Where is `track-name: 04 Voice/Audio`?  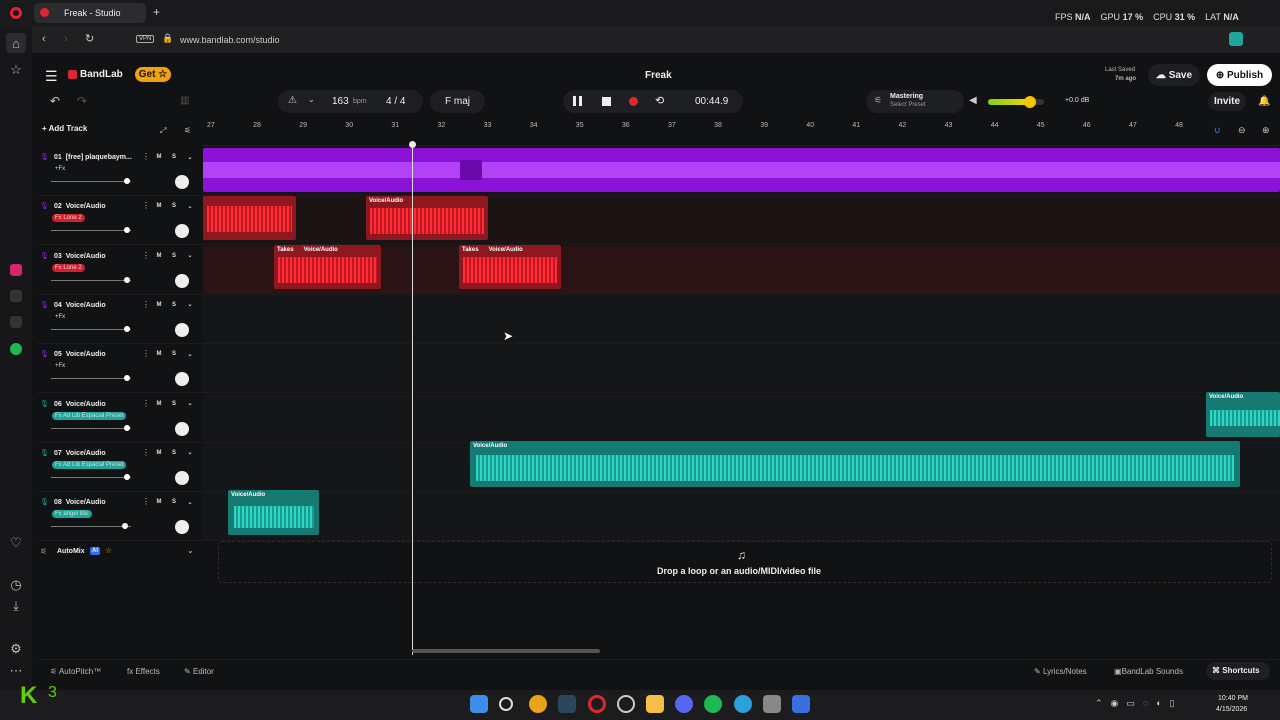 track-name: 04 Voice/Audio is located at coordinates (80, 305).